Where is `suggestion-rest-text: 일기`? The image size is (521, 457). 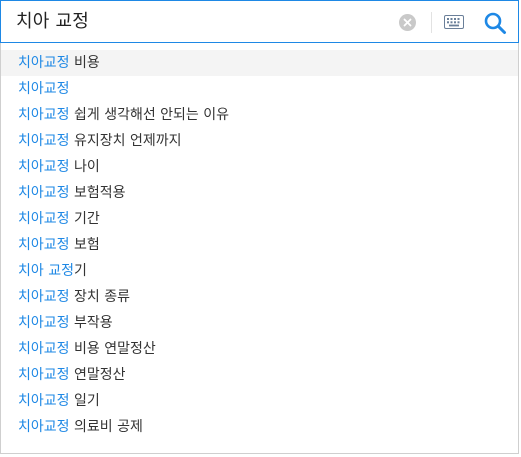 suggestion-rest-text: 일기 is located at coordinates (84, 401).